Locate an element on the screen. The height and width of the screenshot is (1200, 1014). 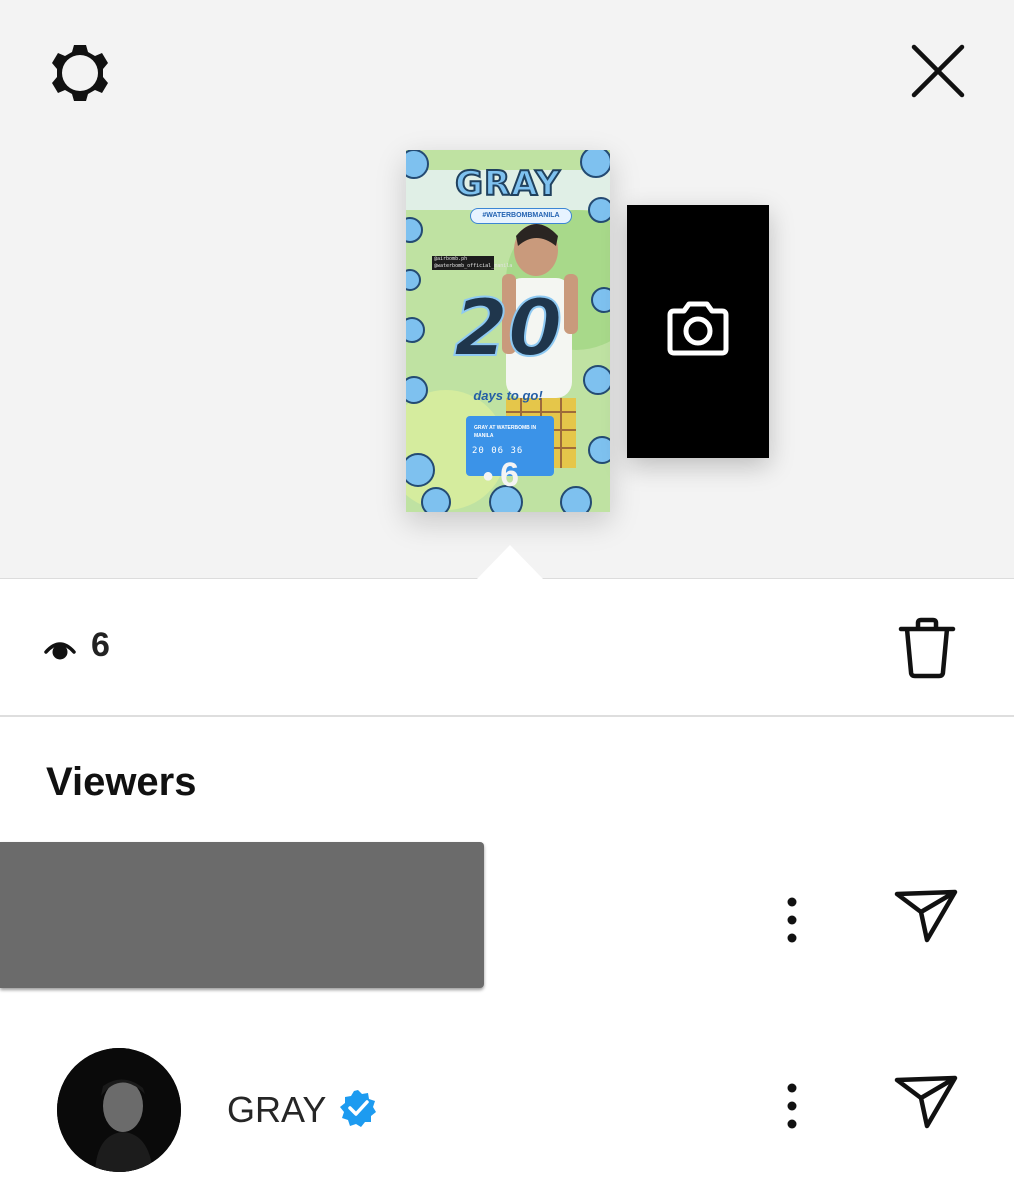
delete-story-button is located at coordinates (927, 650).